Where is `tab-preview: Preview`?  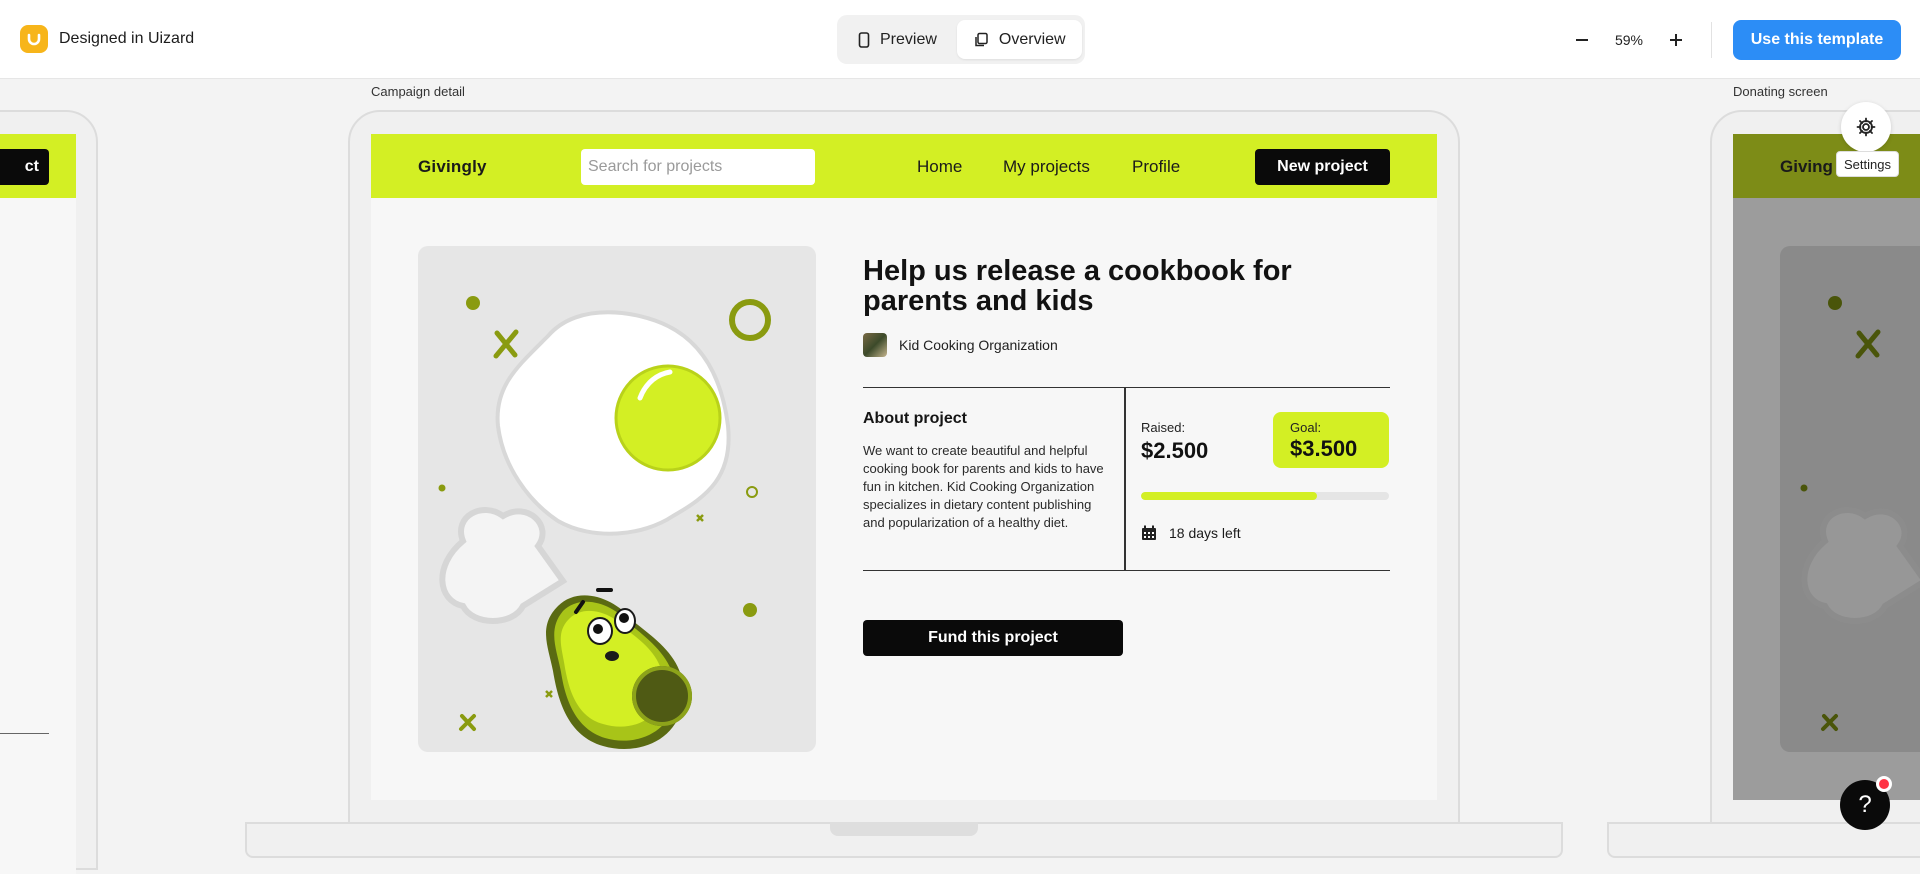 tab-preview: Preview is located at coordinates (897, 39).